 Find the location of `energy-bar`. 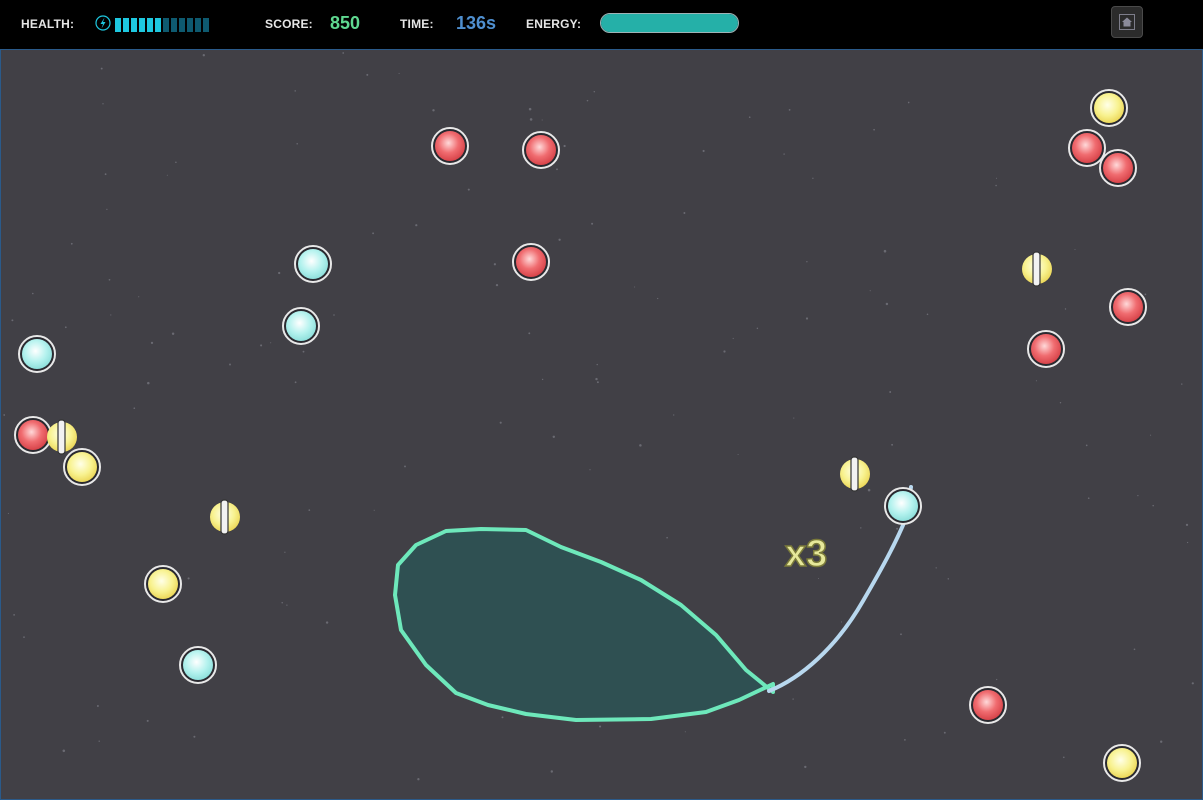

energy-bar is located at coordinates (669, 23).